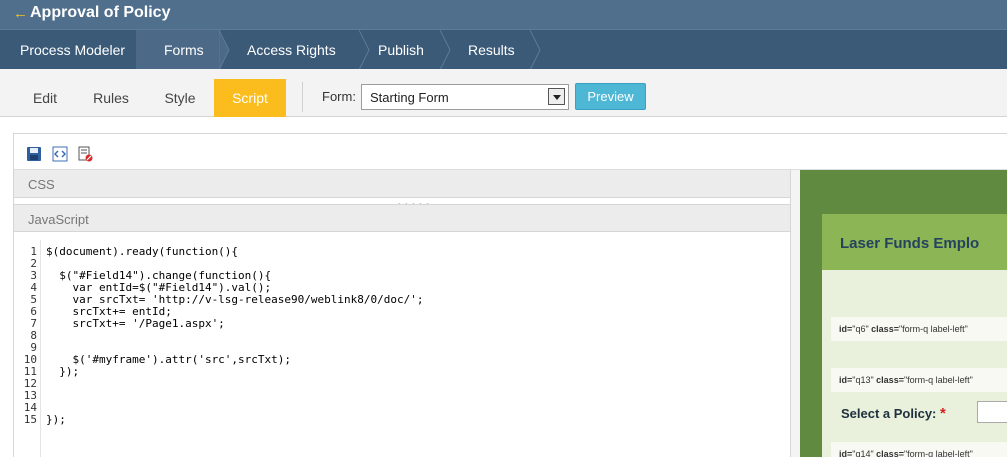 The image size is (1007, 457). What do you see at coordinates (302, 97) in the screenshot?
I see `toolbar-divider` at bounding box center [302, 97].